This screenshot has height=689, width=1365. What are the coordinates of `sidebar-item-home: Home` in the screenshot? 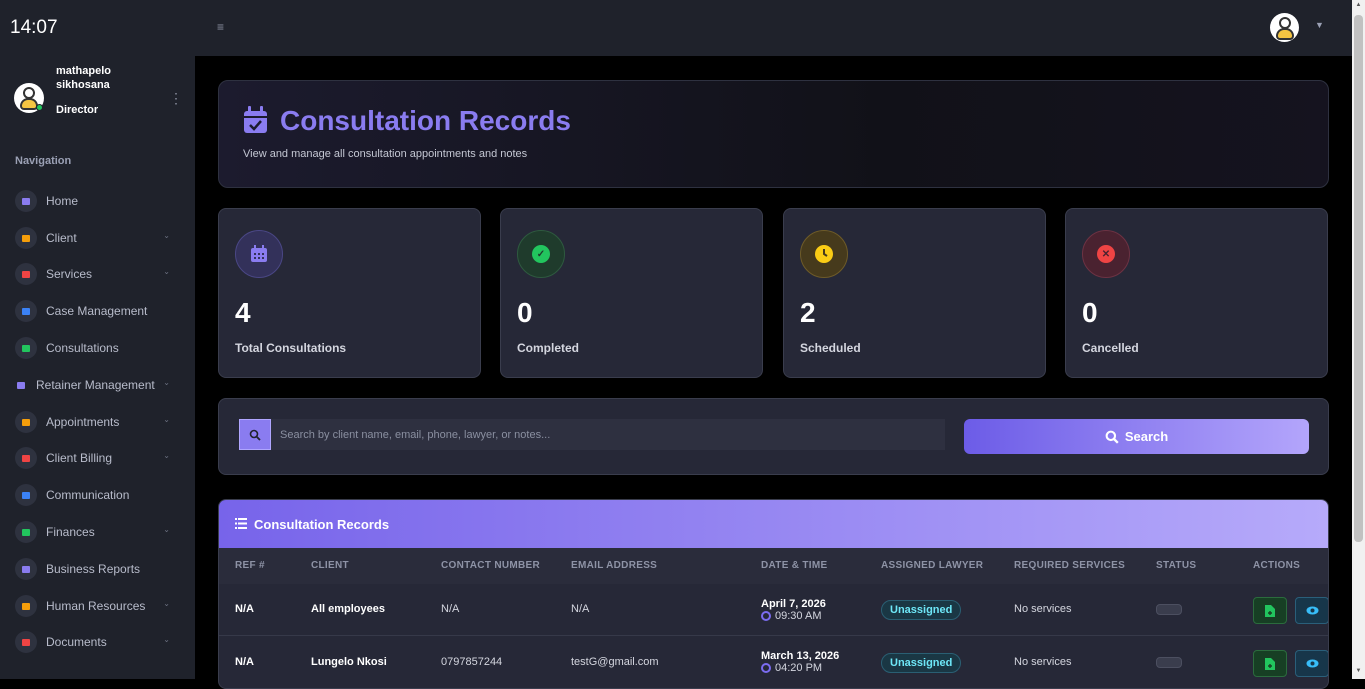 It's located at (95, 201).